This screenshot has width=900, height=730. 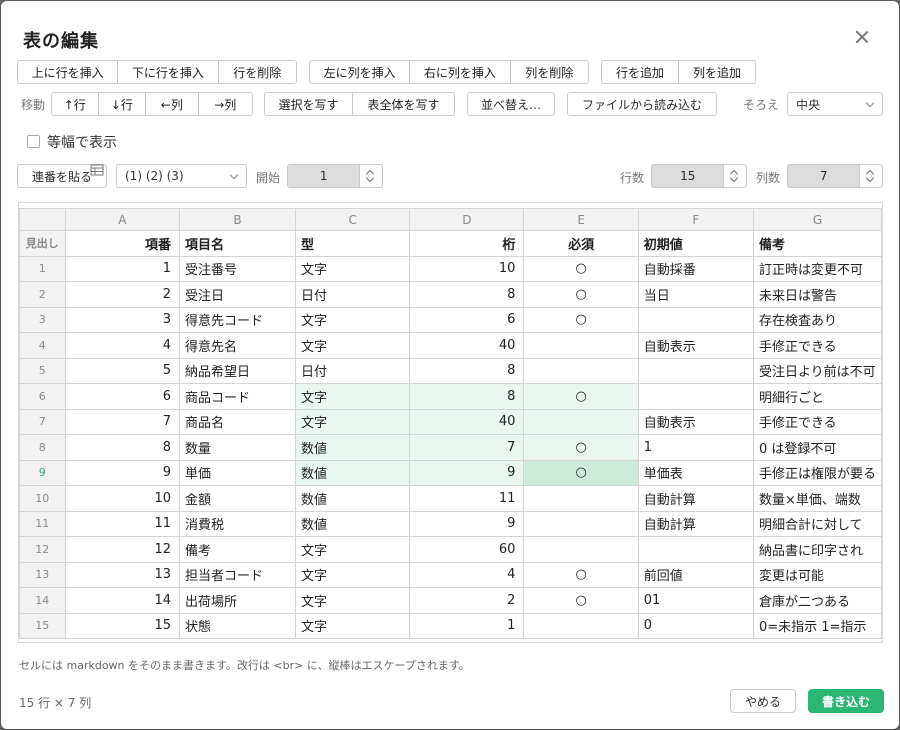 What do you see at coordinates (122, 345) in the screenshot?
I see `table-cell: 4` at bounding box center [122, 345].